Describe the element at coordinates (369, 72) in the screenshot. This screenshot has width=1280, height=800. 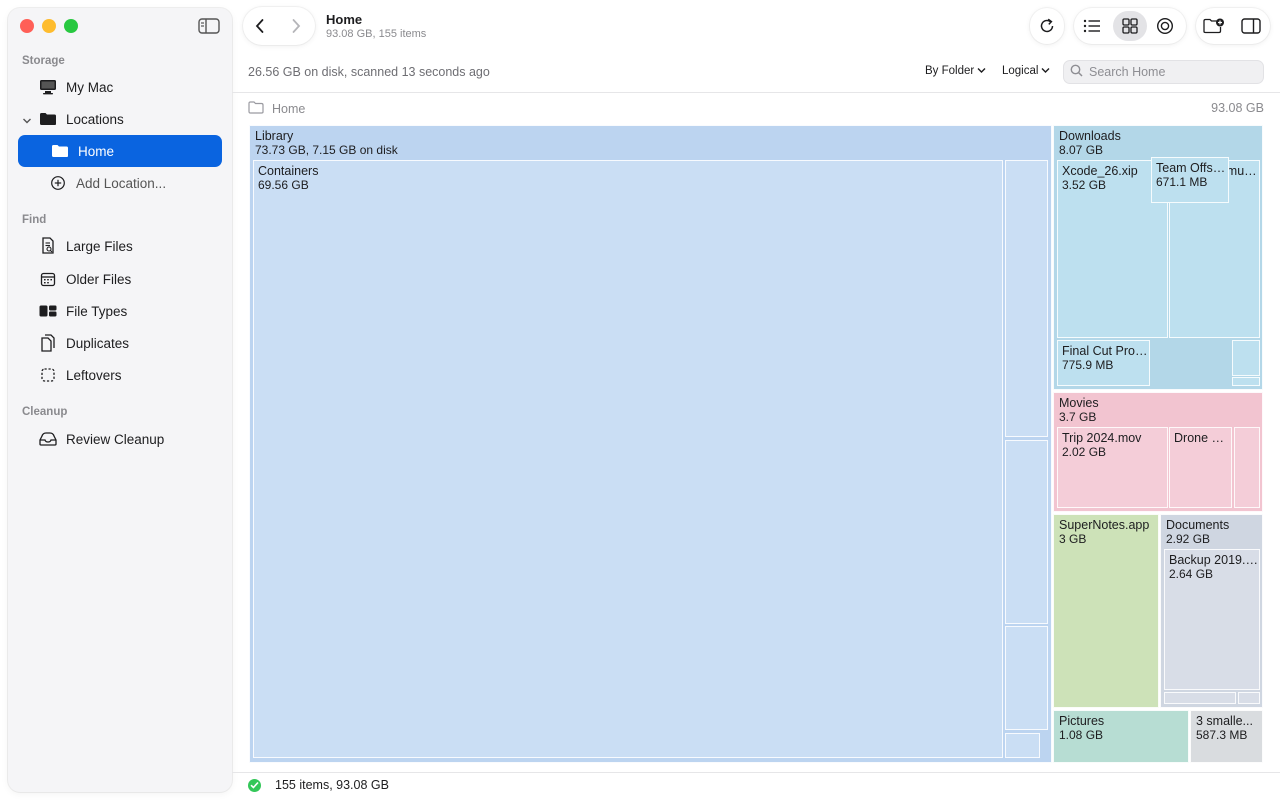
I see `scan-info: 26.56 GB on disk, scanned 13 seconds ago` at that location.